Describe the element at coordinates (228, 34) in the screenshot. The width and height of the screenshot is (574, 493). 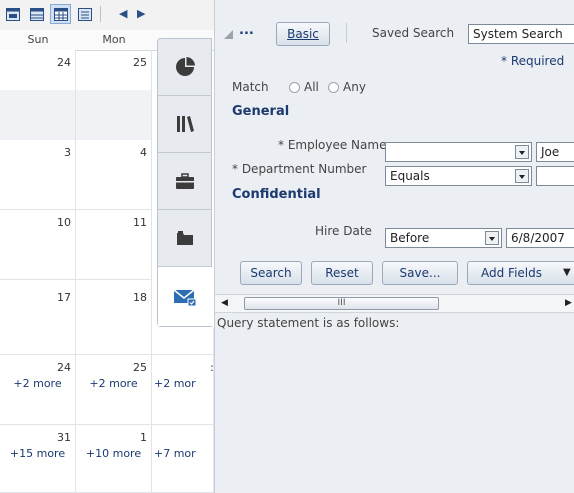
I see `collapse-triangle-icon` at that location.